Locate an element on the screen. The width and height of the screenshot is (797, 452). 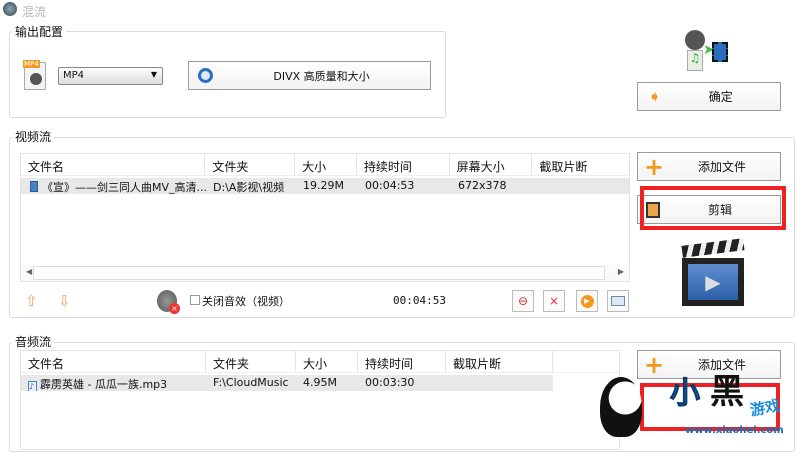
delete-file-button: × is located at coordinates (554, 301).